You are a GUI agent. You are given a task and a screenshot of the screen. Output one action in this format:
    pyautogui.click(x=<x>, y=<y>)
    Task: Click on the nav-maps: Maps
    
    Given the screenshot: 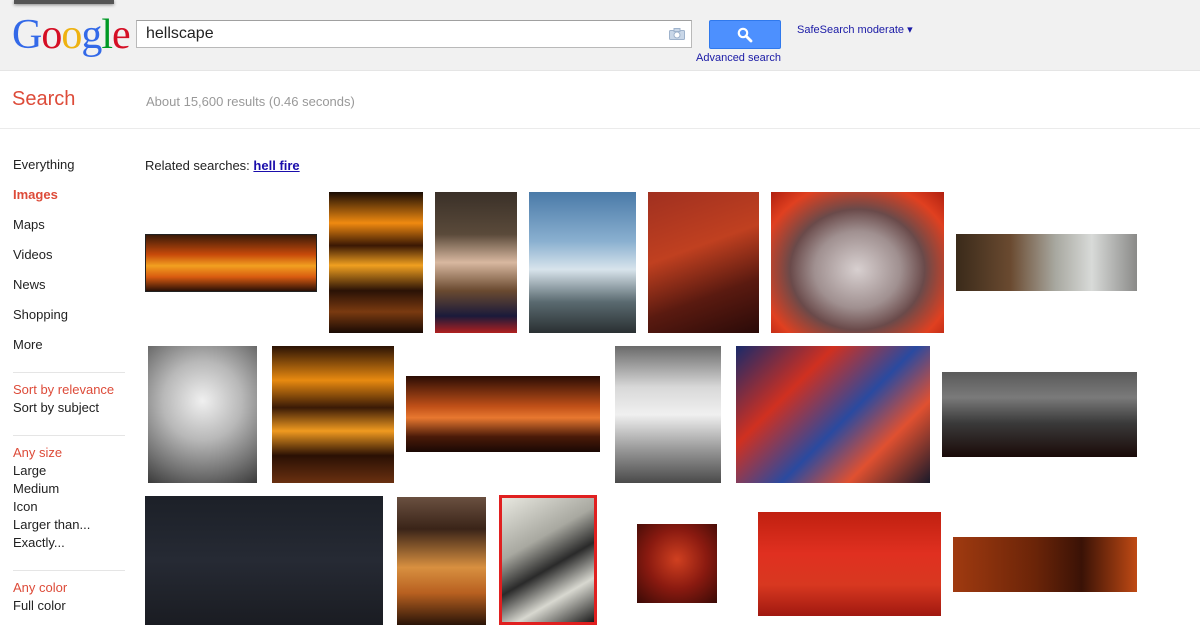 What is the action you would take?
    pyautogui.click(x=73, y=232)
    